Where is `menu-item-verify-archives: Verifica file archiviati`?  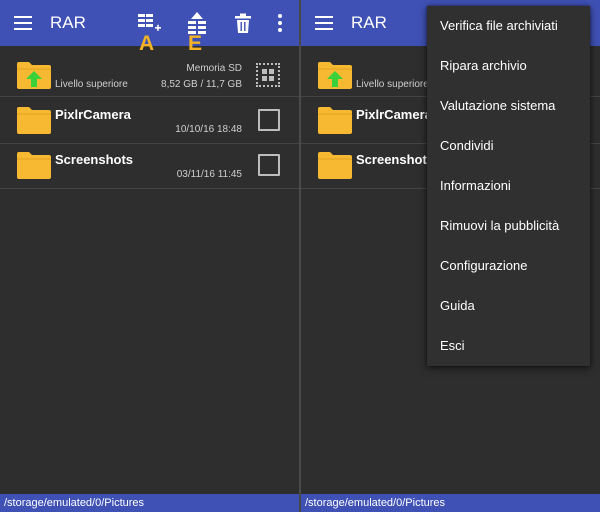
menu-item-verify-archives: Verifica file archiviati is located at coordinates (508, 26).